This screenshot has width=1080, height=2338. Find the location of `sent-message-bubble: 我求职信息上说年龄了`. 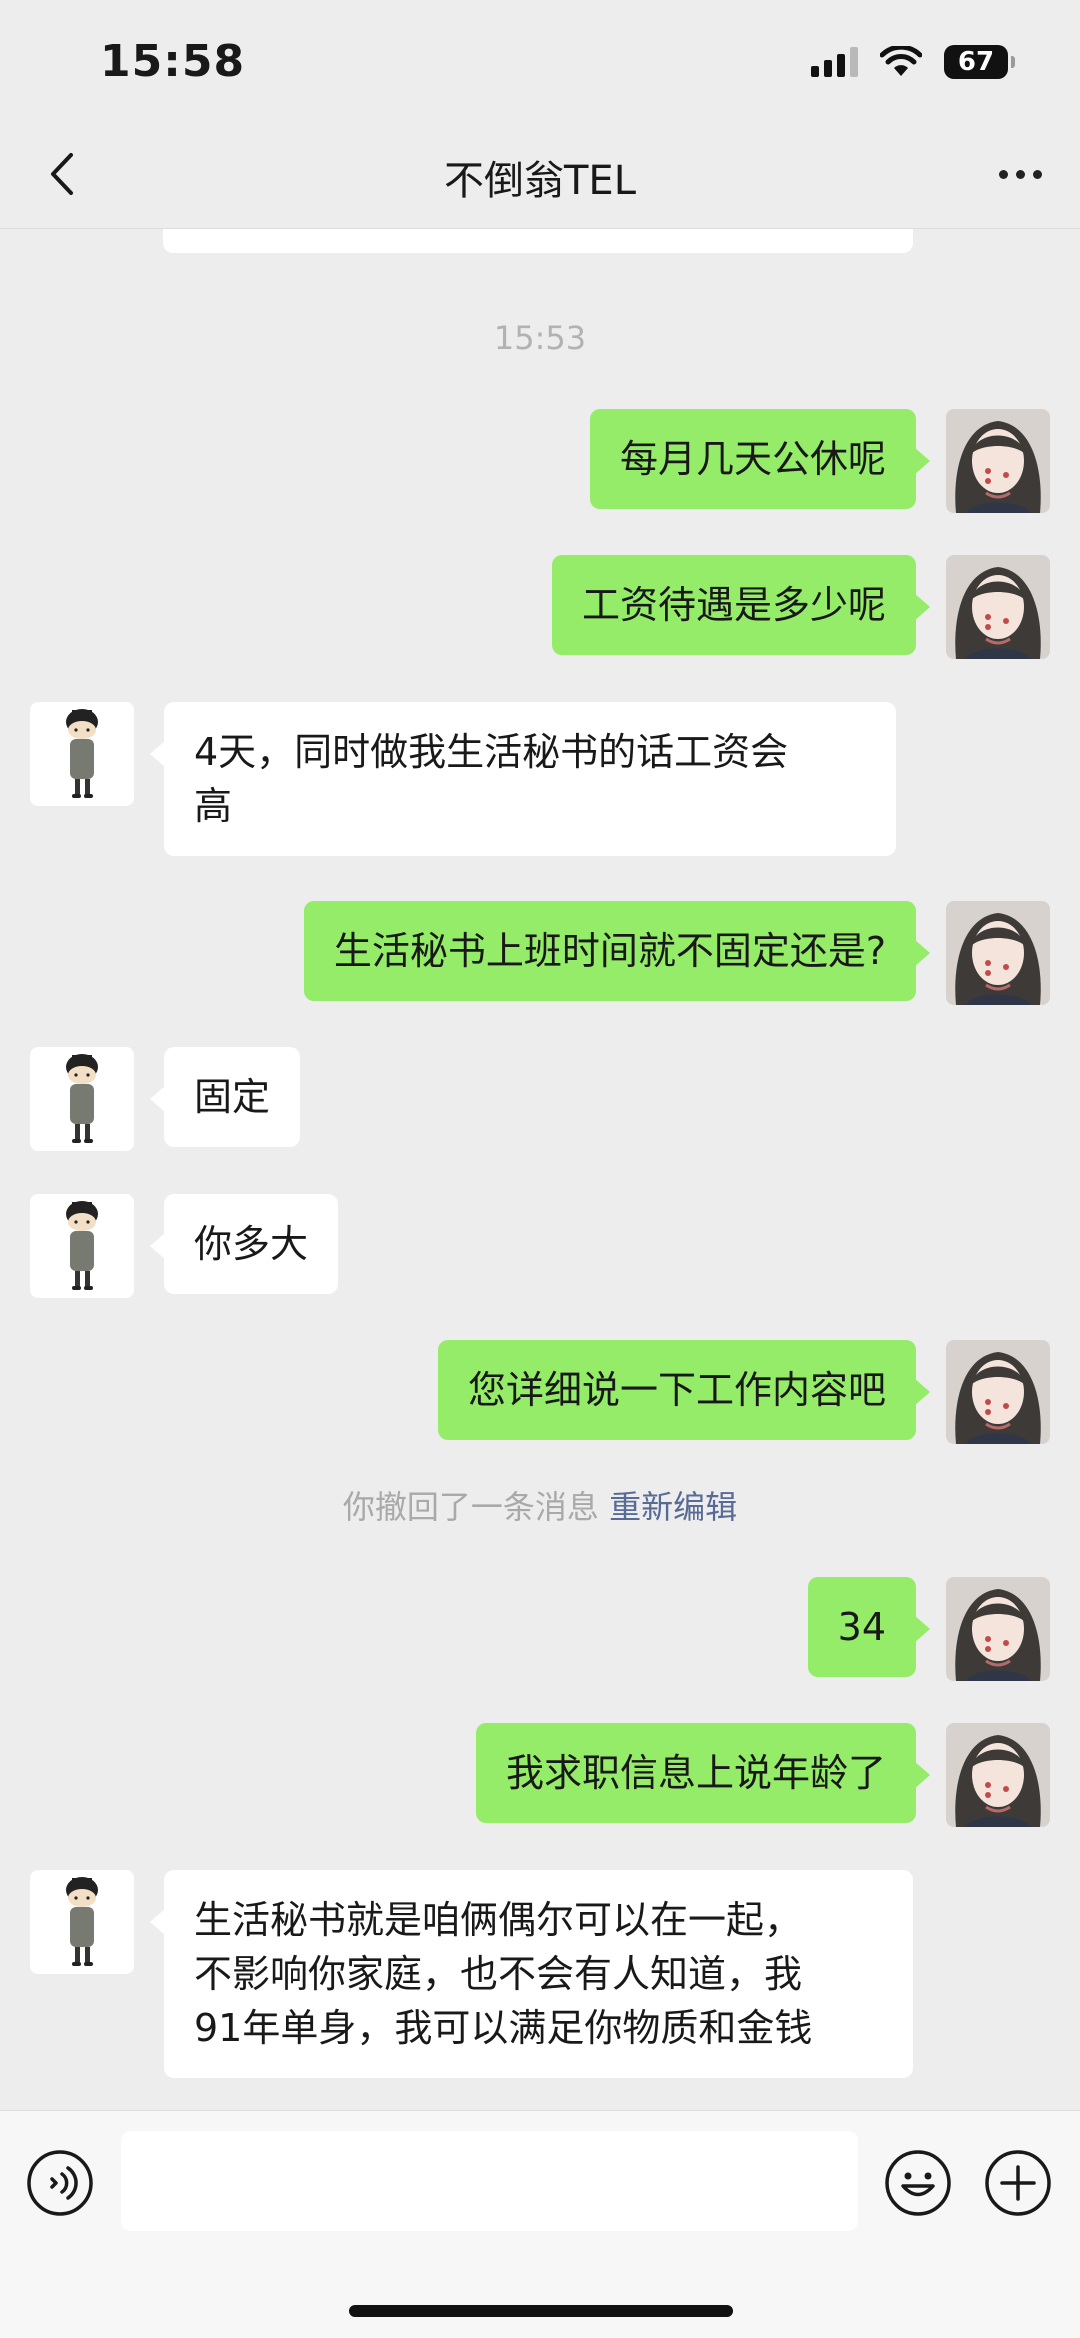

sent-message-bubble: 我求职信息上说年龄了 is located at coordinates (703, 1773).